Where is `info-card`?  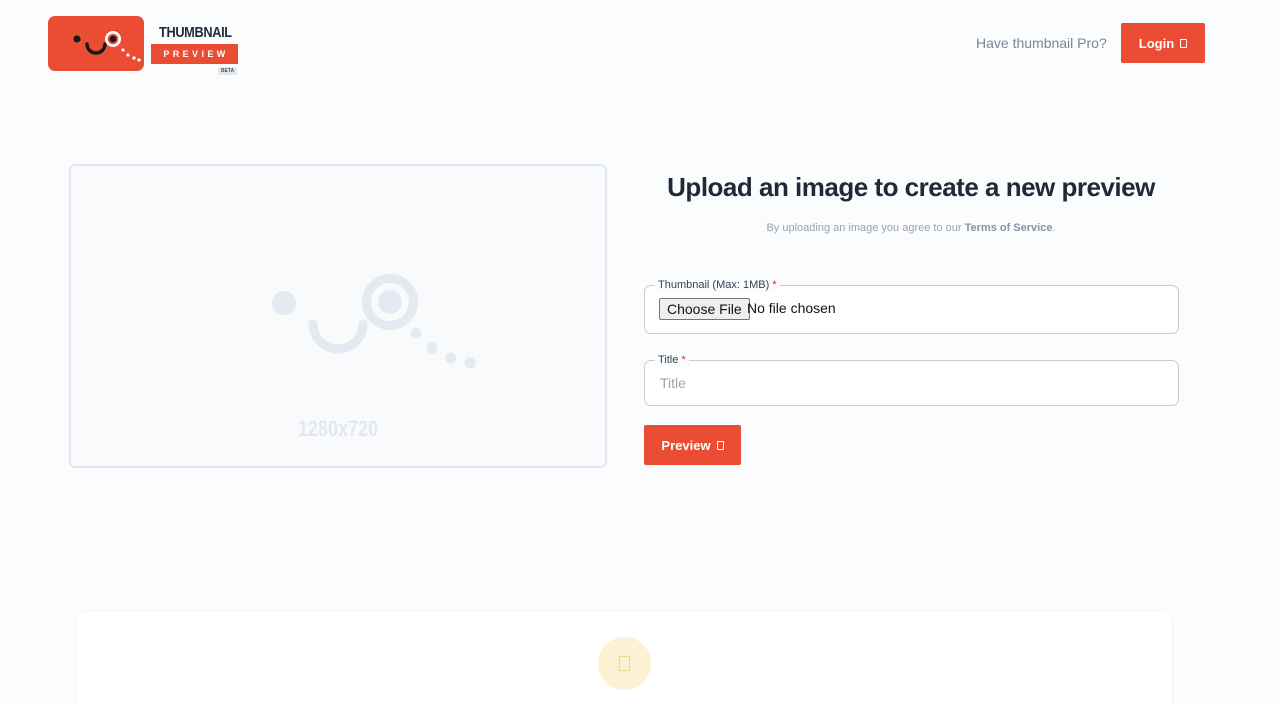 info-card is located at coordinates (624, 658).